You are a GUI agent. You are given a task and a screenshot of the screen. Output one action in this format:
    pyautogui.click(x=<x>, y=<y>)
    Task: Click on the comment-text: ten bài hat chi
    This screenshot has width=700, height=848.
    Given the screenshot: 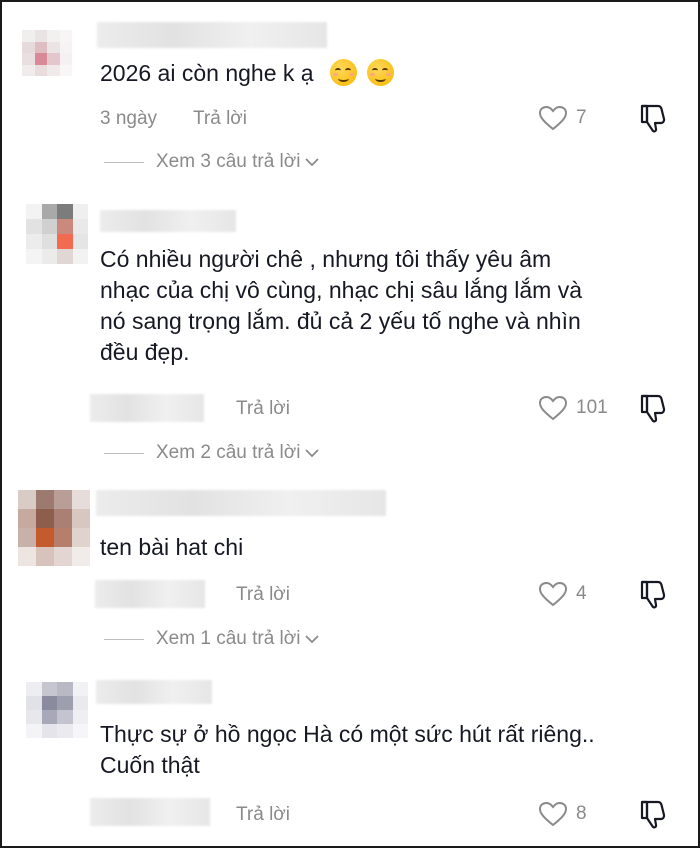 What is the action you would take?
    pyautogui.click(x=172, y=547)
    